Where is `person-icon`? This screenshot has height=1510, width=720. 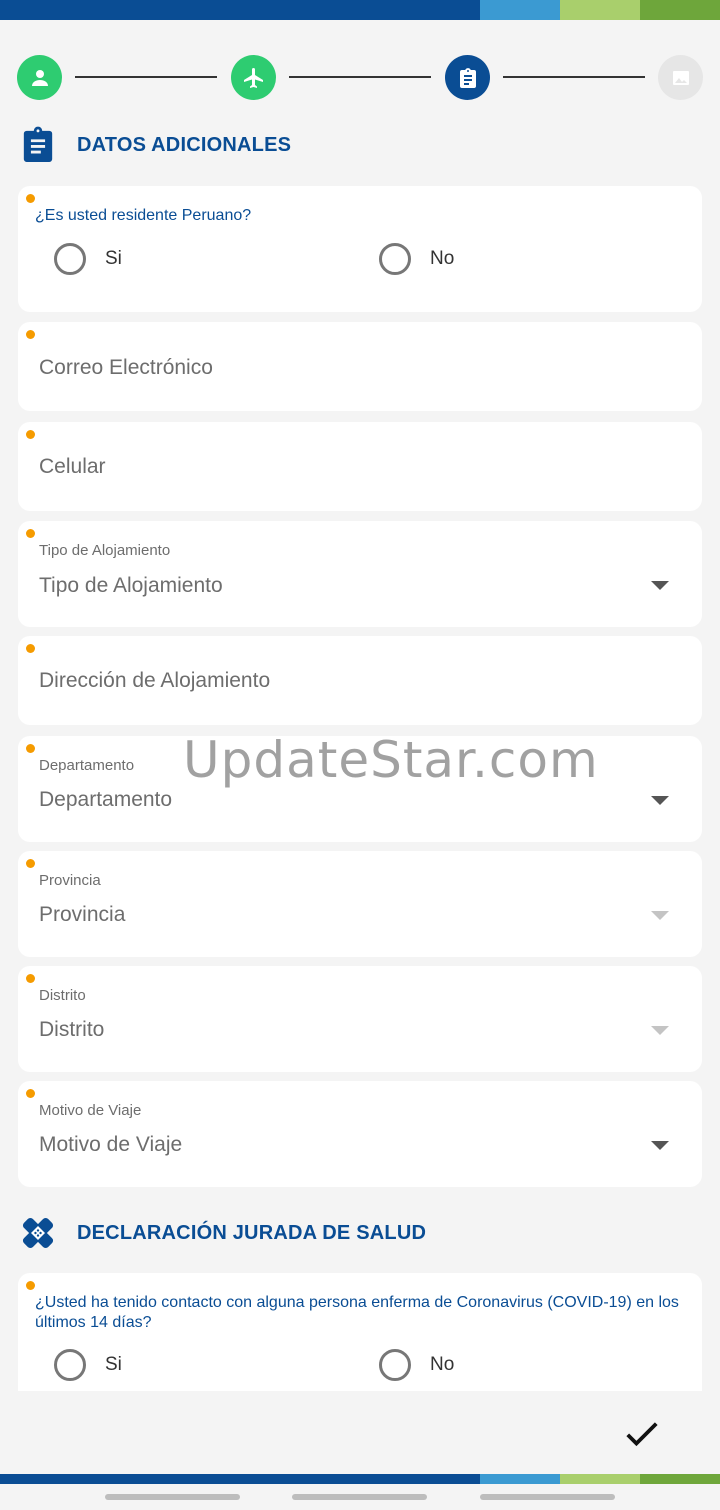
person-icon is located at coordinates (39, 77).